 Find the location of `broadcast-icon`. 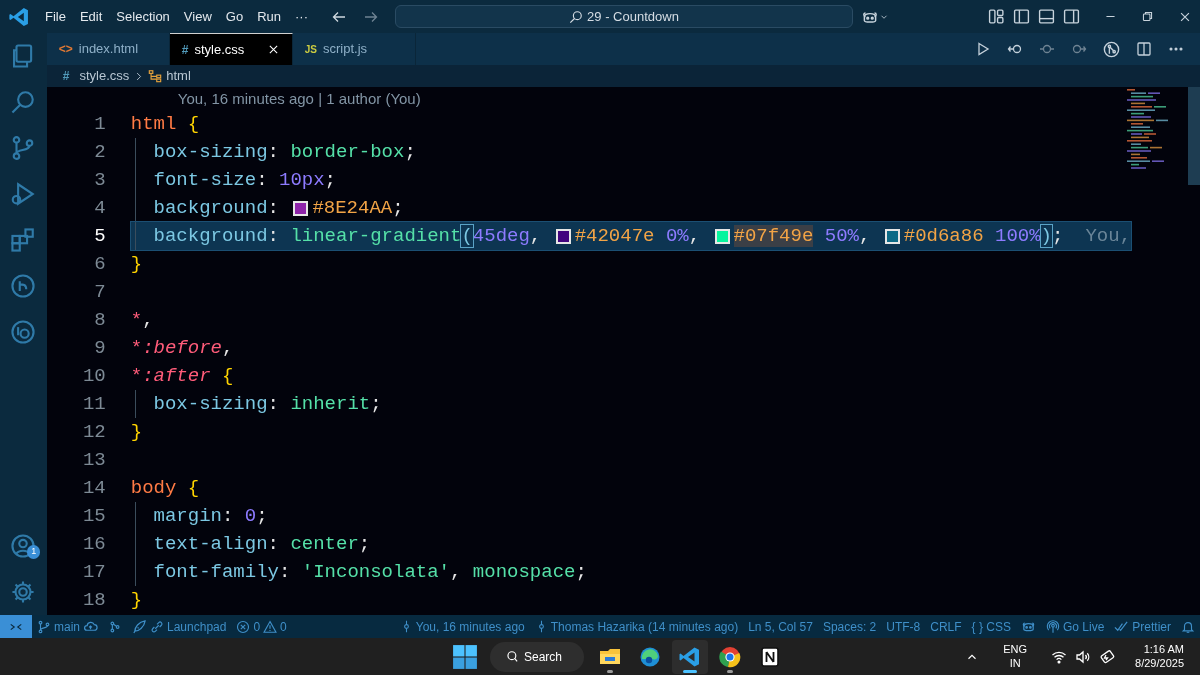

broadcast-icon is located at coordinates (1052, 626).